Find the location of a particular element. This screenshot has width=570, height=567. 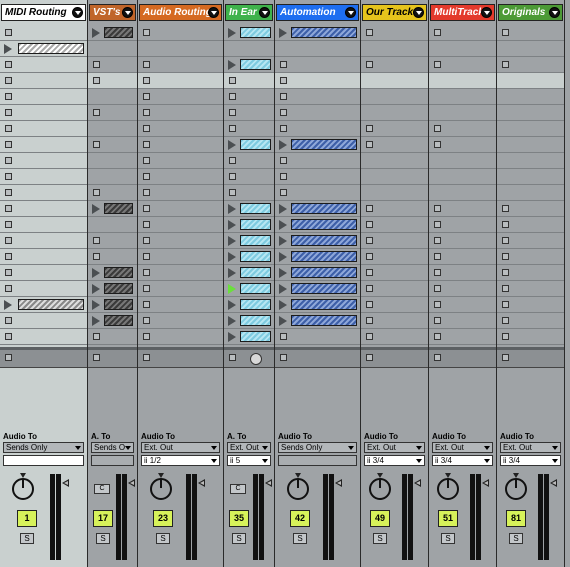

track-activator: 1 is located at coordinates (27, 518).